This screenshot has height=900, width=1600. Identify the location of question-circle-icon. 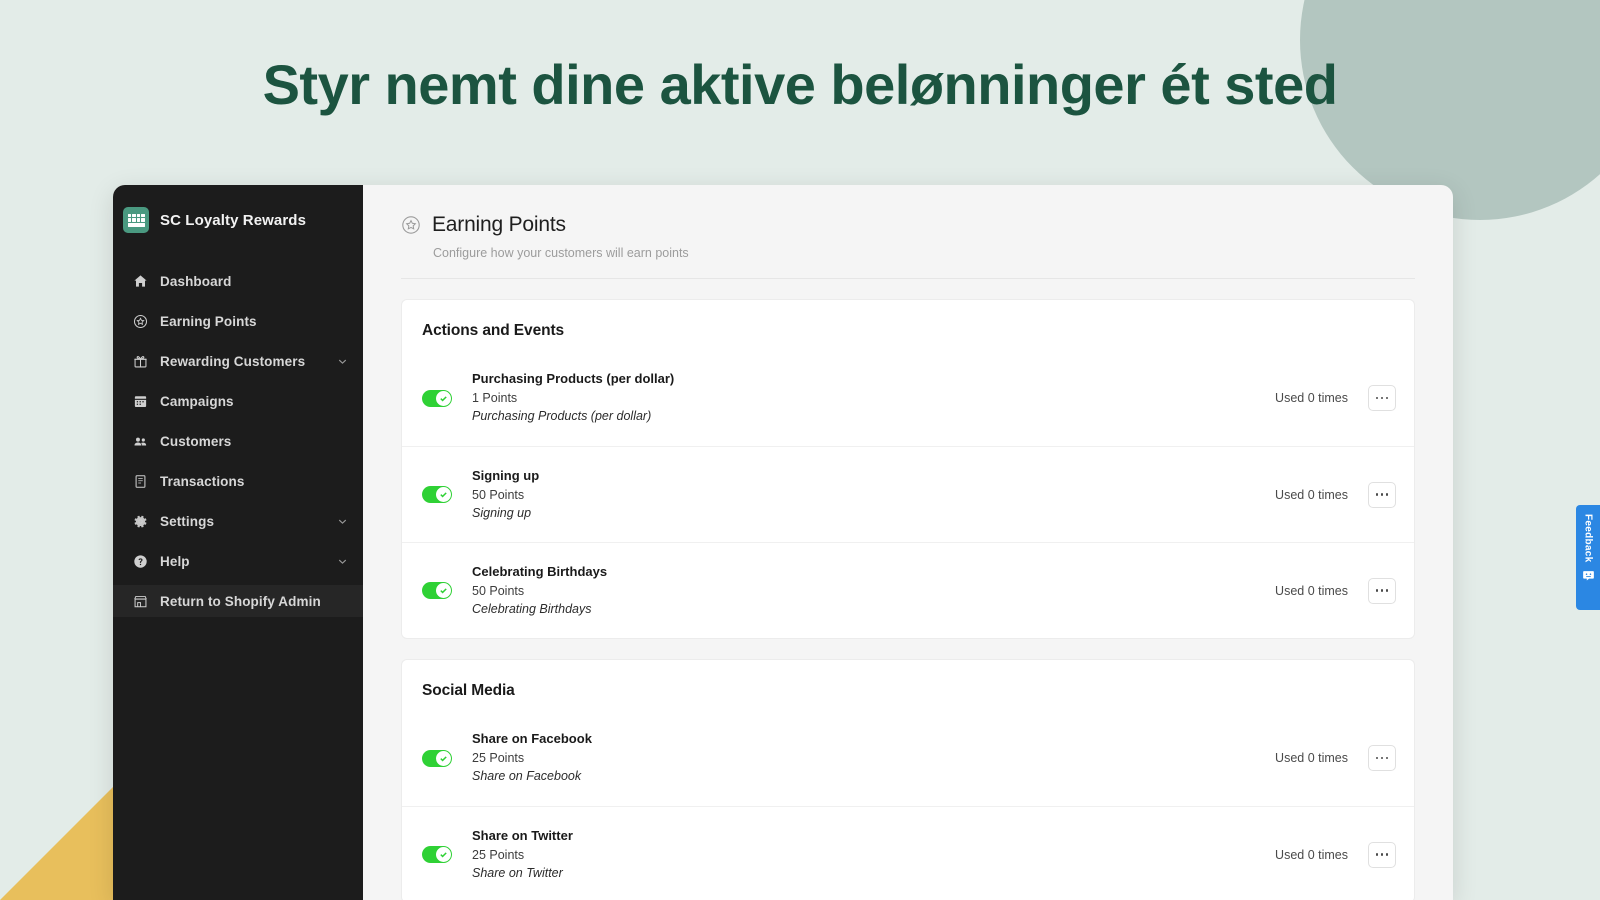
(140, 561).